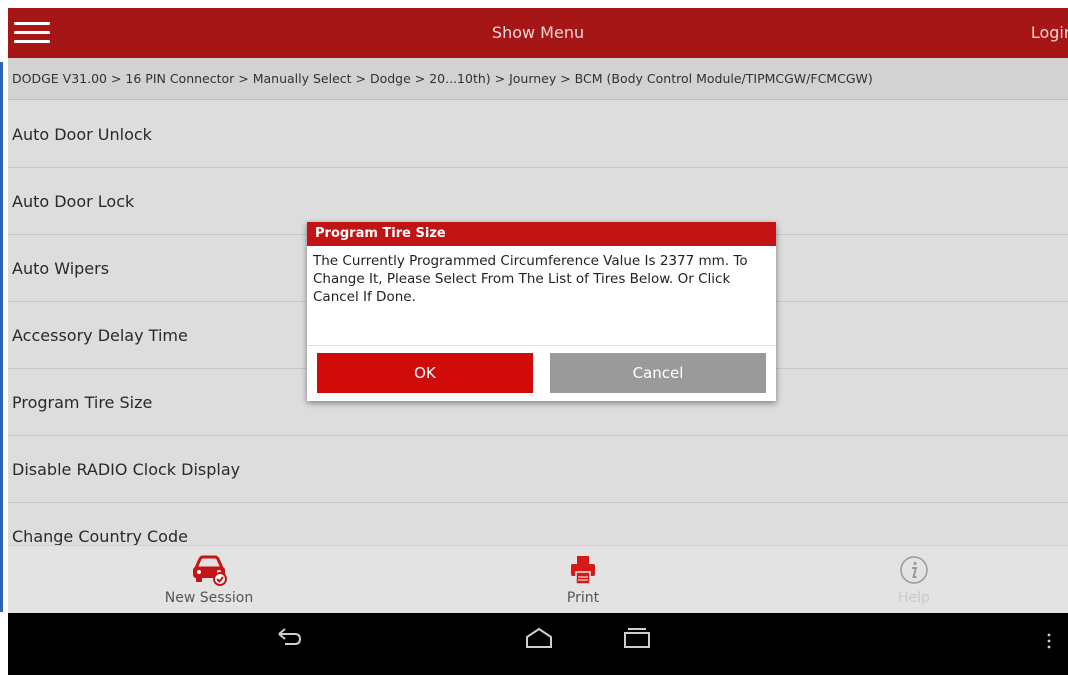  I want to click on print-button: Print, so click(583, 580).